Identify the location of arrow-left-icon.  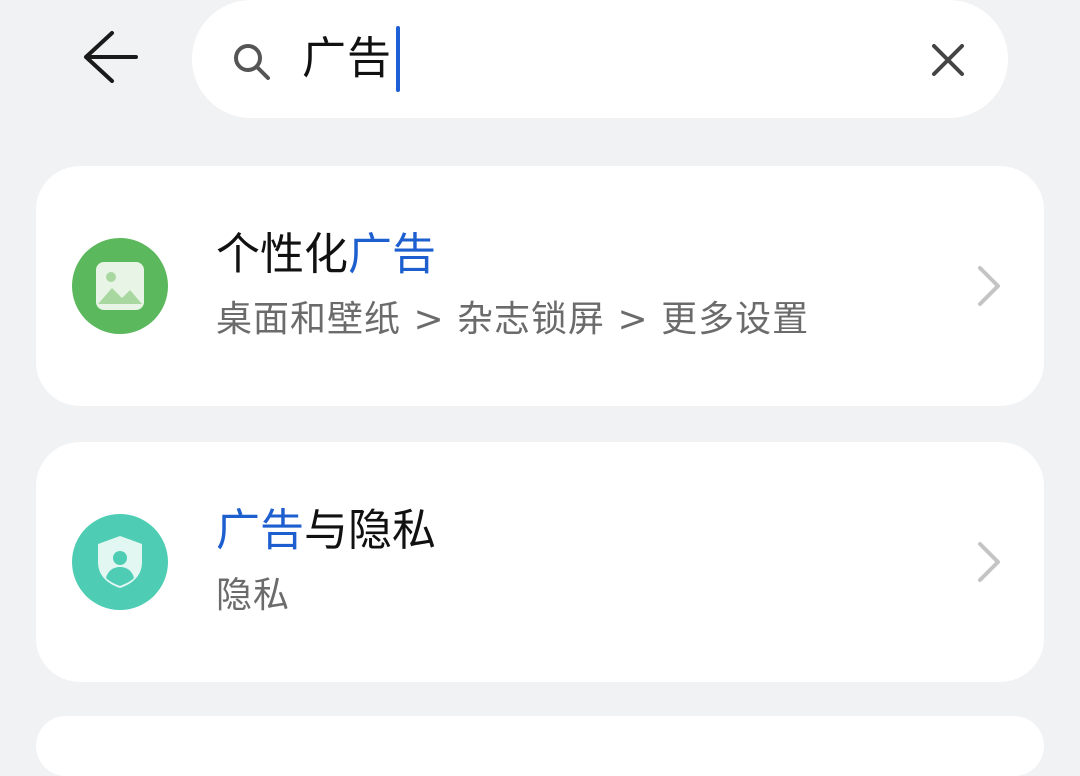
(111, 57).